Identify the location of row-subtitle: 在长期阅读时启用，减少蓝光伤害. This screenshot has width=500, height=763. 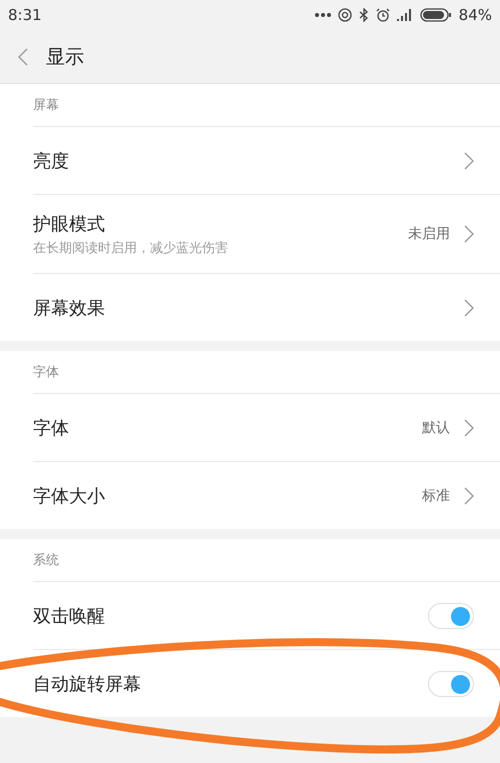
(131, 248).